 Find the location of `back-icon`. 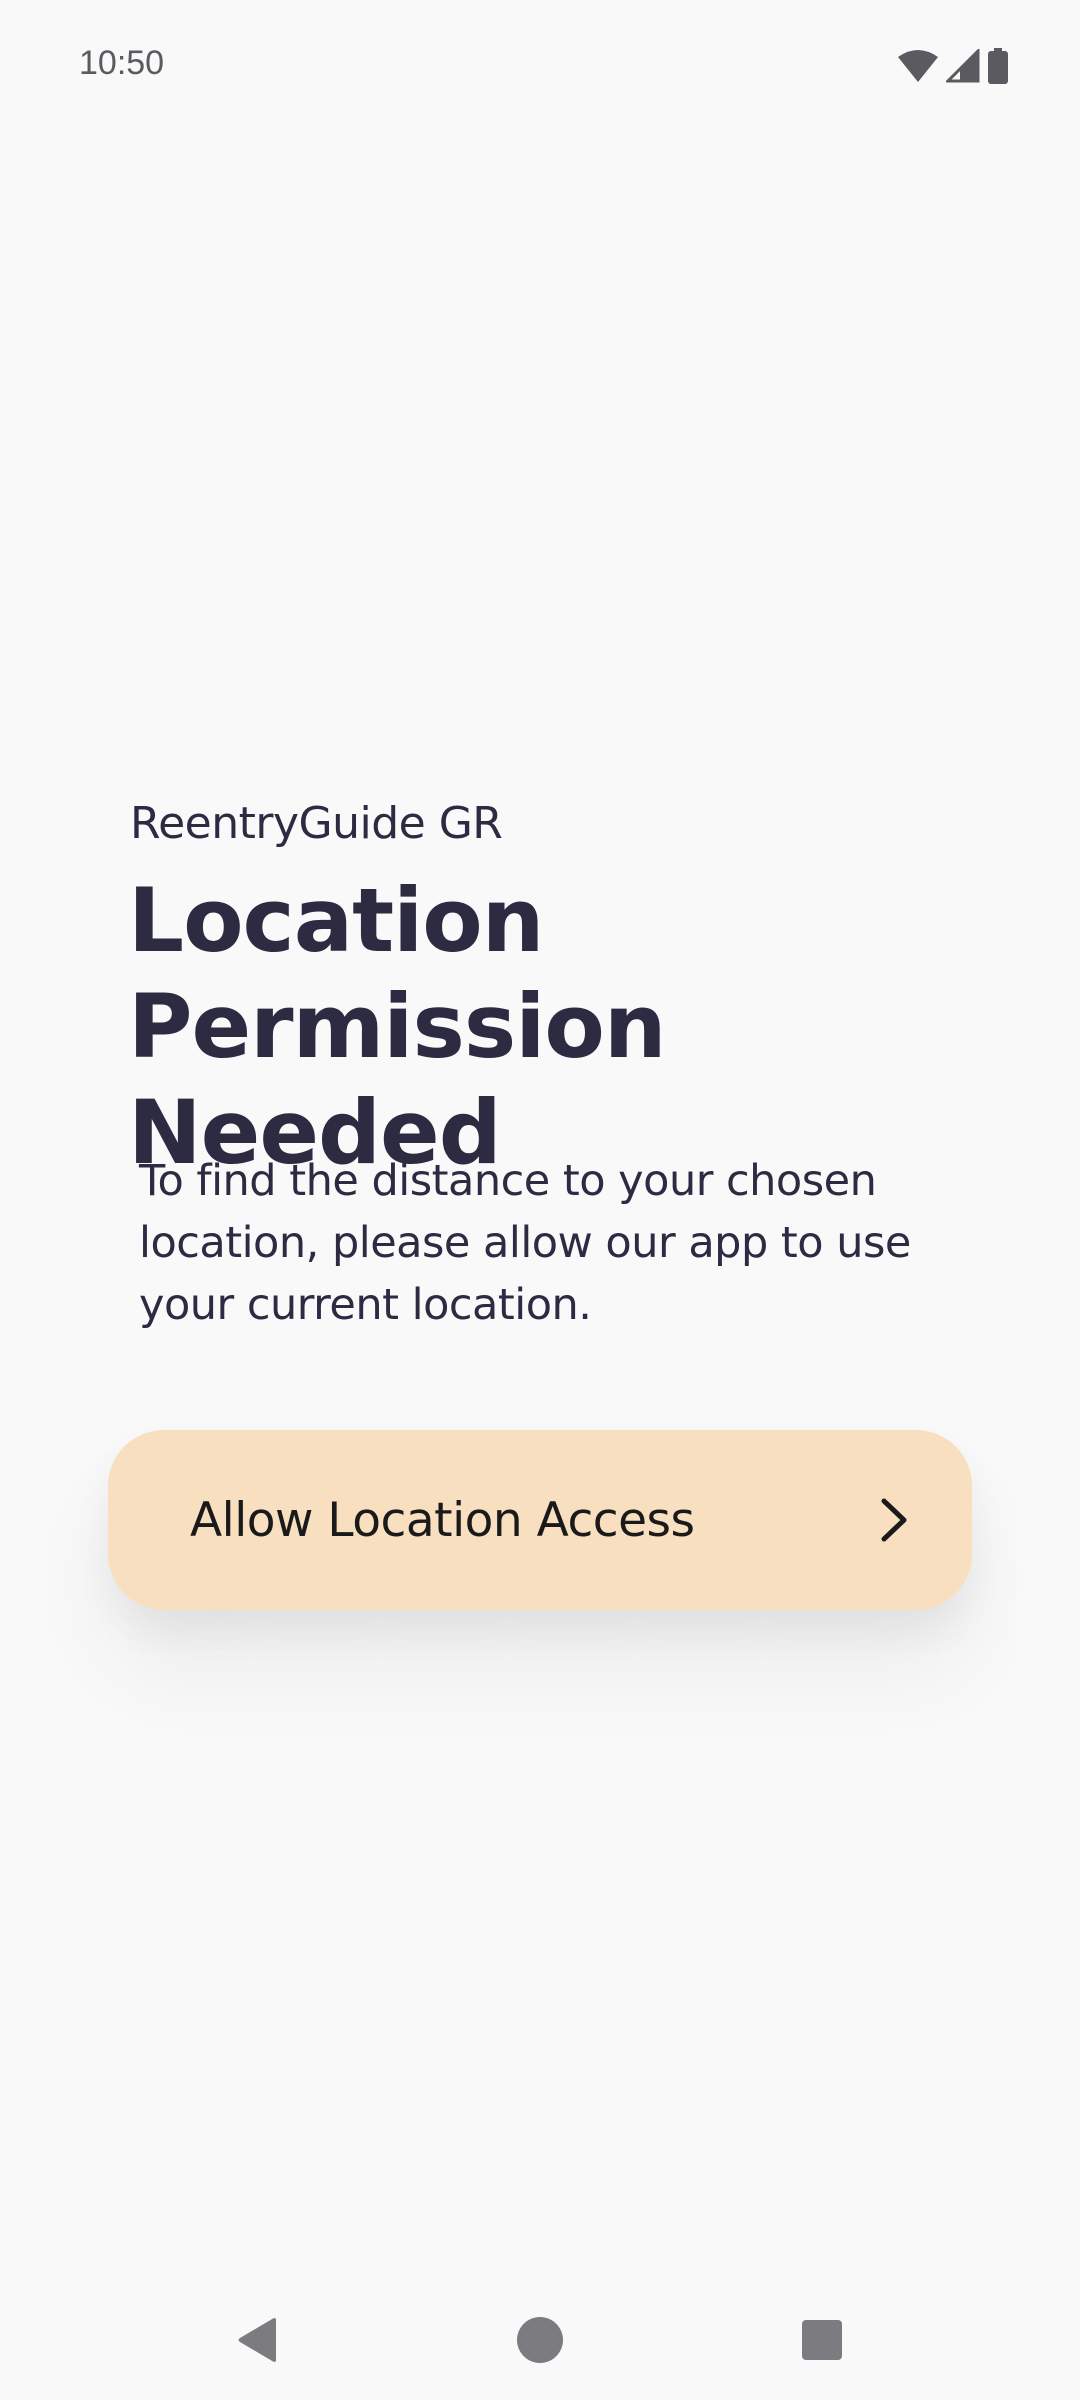

back-icon is located at coordinates (258, 2342).